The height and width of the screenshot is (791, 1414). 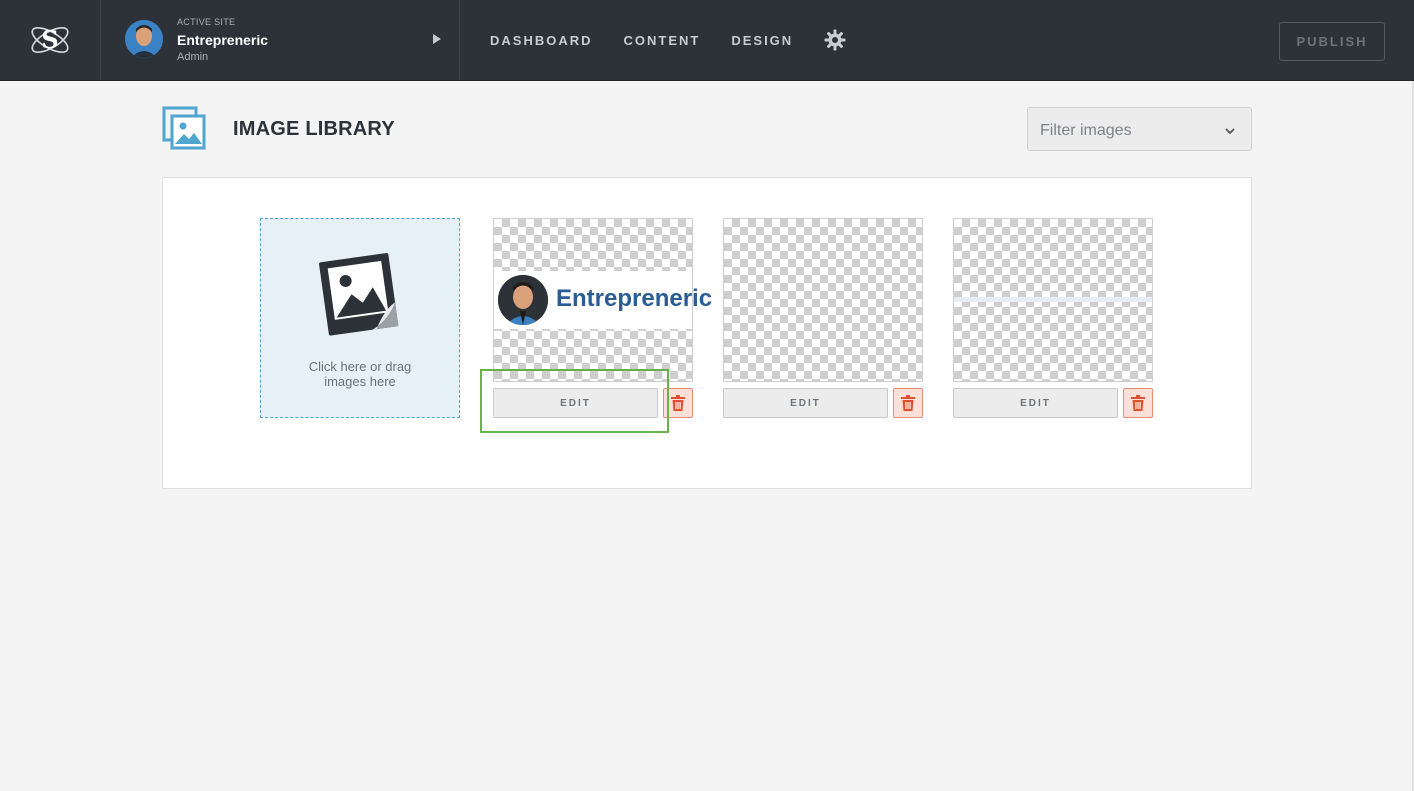 I want to click on dropzone-text-line1: Click here or drag, so click(x=360, y=366).